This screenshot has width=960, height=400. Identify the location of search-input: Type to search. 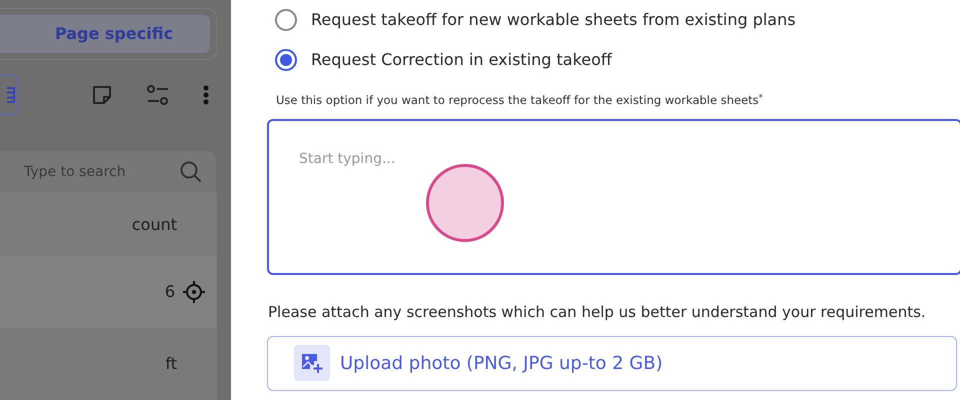
(92, 172).